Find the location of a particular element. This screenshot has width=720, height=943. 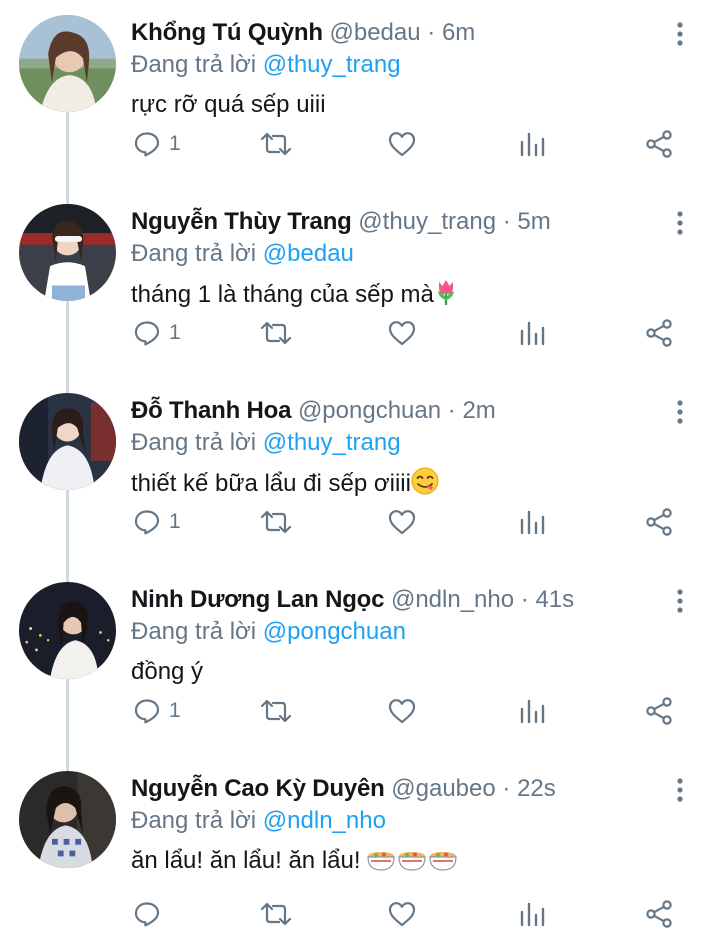

tweet-header: Nguyễn Thùy Trang @thuy_trang · 5m is located at coordinates (341, 222).